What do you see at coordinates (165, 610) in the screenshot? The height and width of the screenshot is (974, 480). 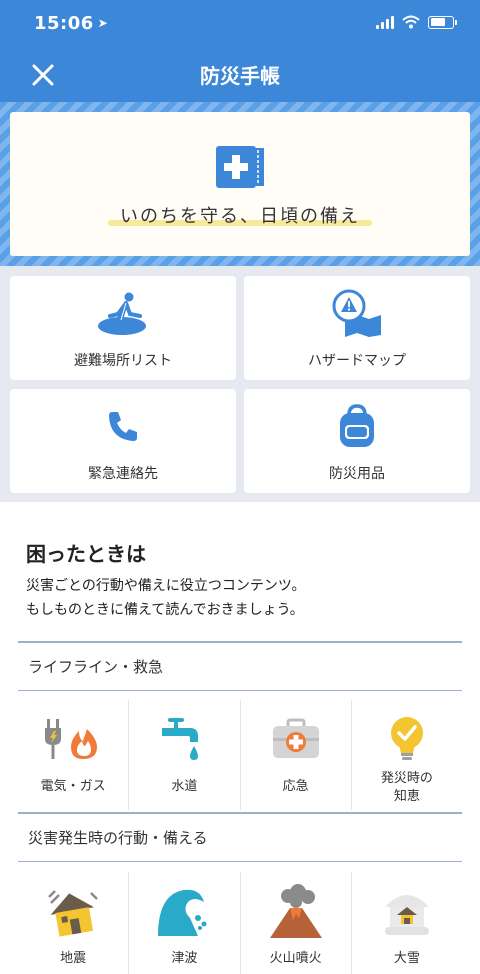 I see `description-line: もしものときに備えて読んでおきましょう。` at bounding box center [165, 610].